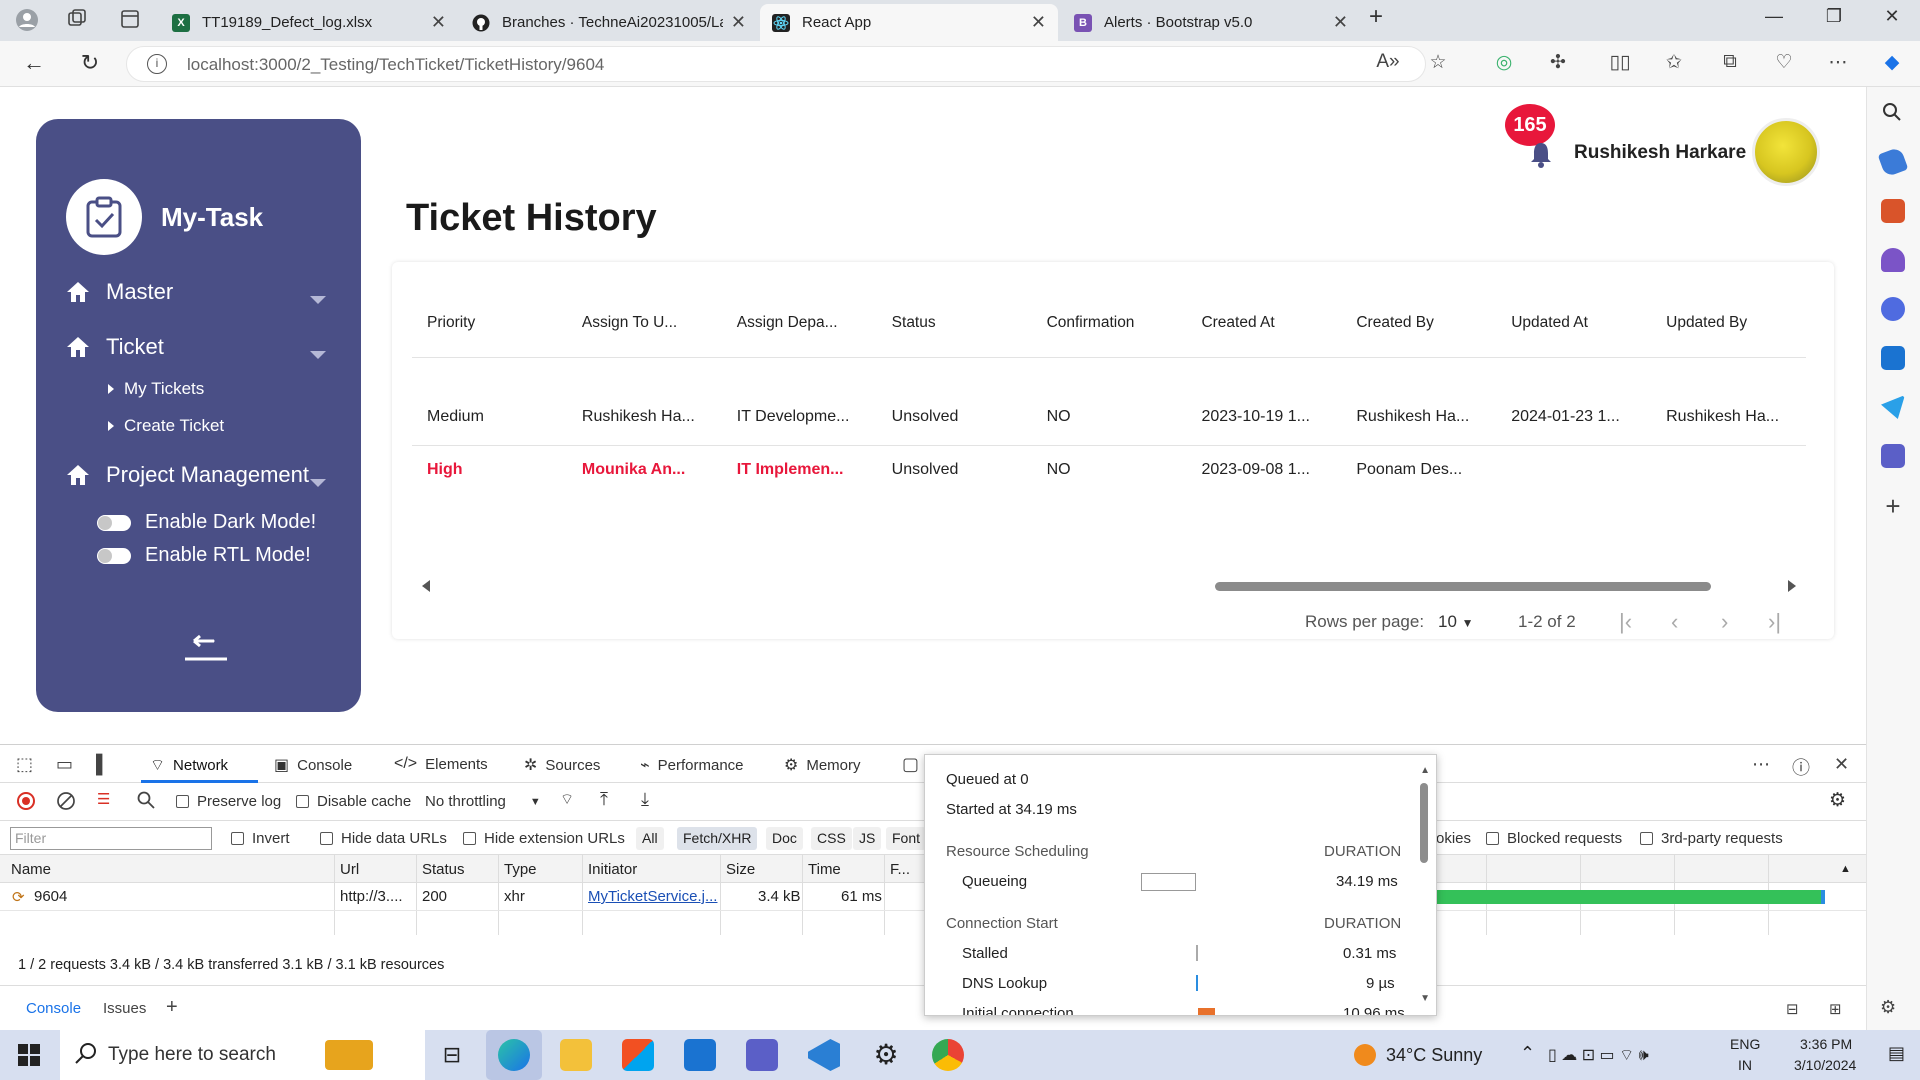  Describe the element at coordinates (1573, 323) in the screenshot. I see `column-header: Updated At` at that location.